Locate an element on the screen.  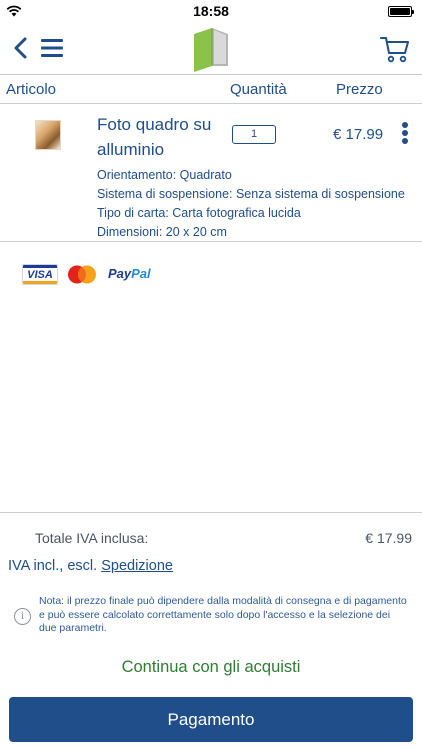
battery-icon is located at coordinates (401, 11).